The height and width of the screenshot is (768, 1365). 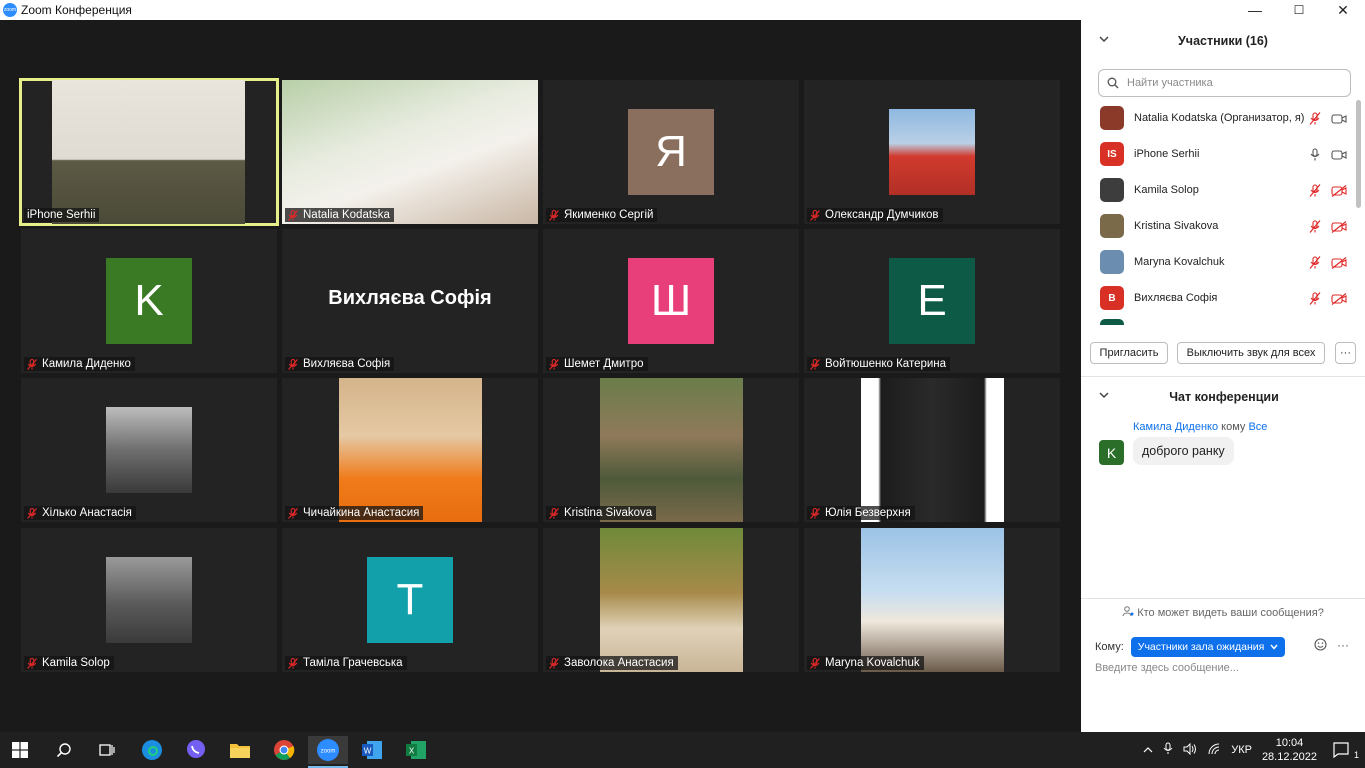 I want to click on emoji-icon, so click(x=1320, y=647).